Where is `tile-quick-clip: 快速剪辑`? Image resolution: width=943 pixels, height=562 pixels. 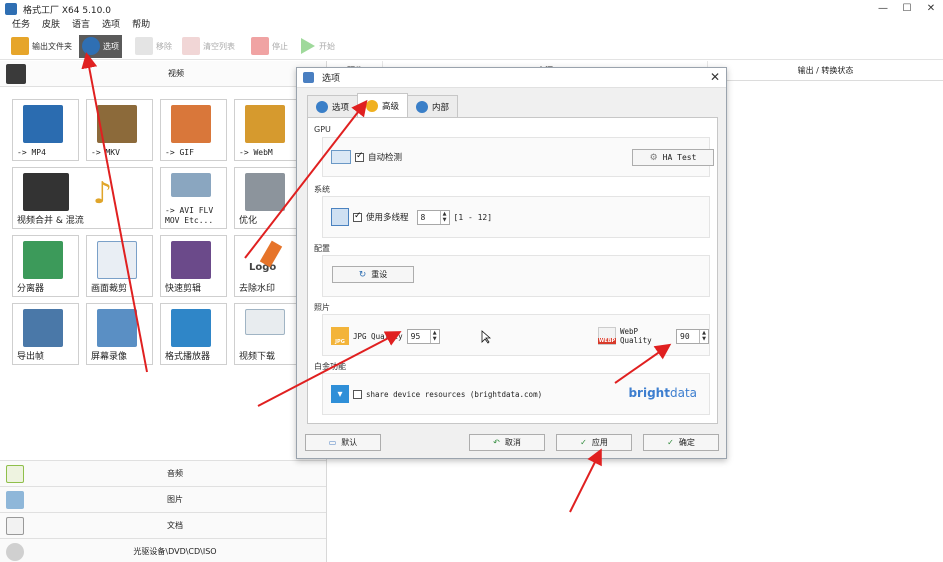 tile-quick-clip: 快速剪辑 is located at coordinates (193, 266).